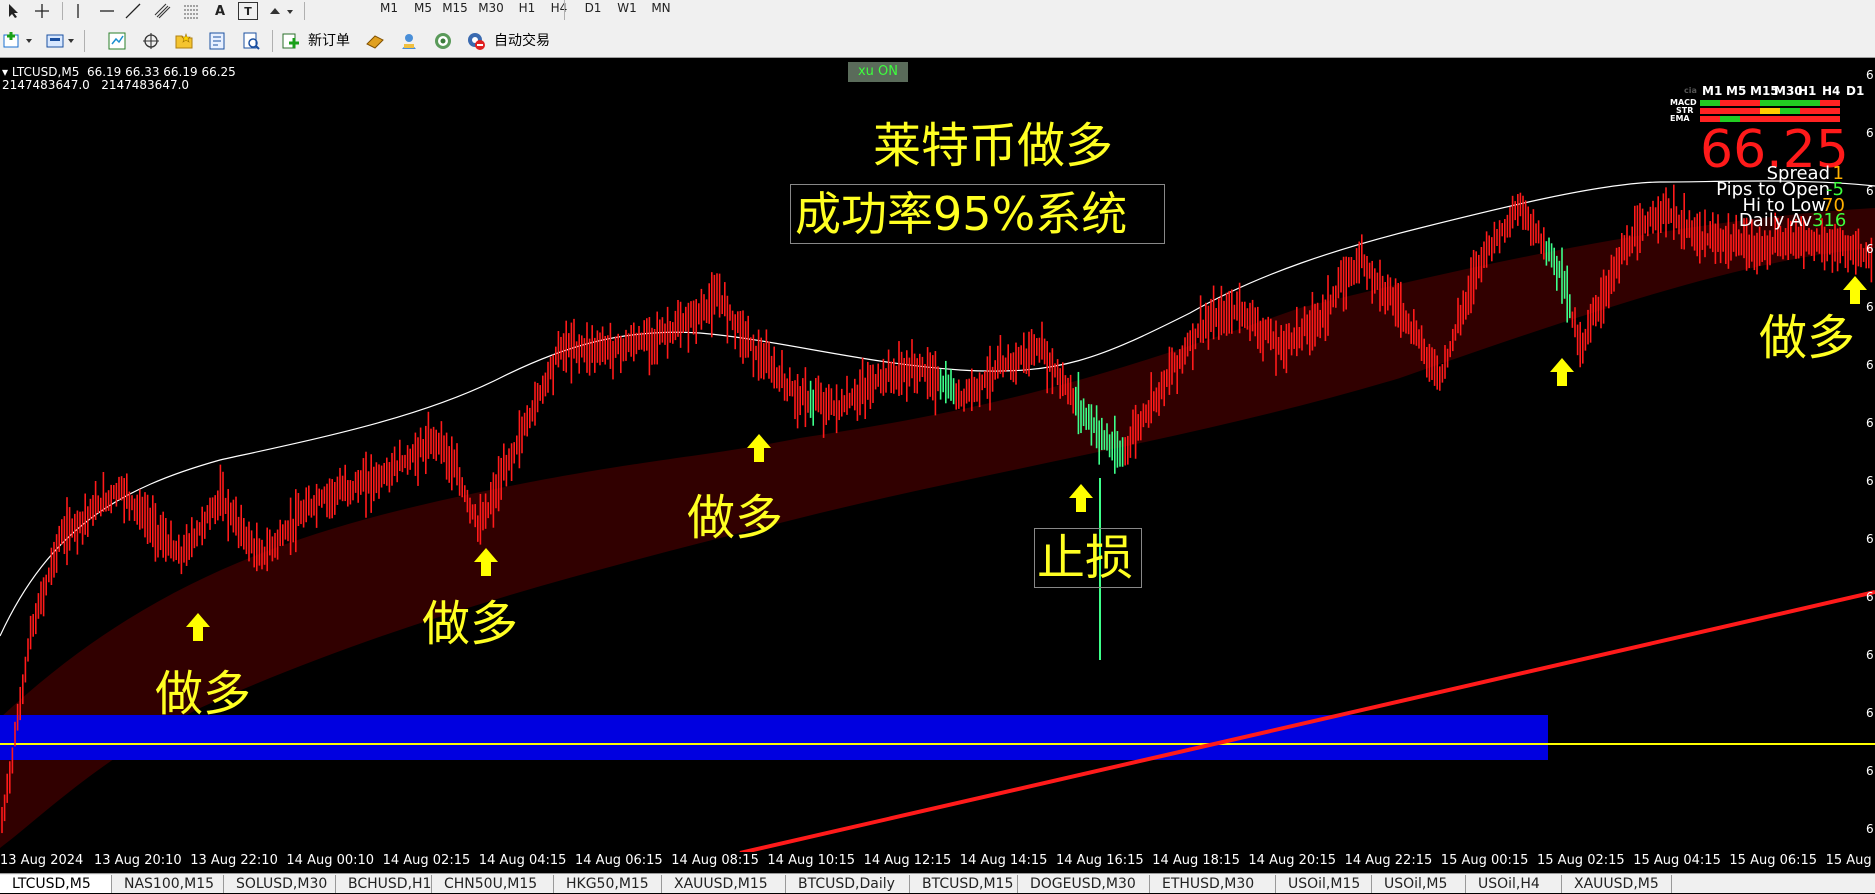 The height and width of the screenshot is (894, 1875). Describe the element at coordinates (593, 8) in the screenshot. I see `timeframe-d1-button: D1` at that location.